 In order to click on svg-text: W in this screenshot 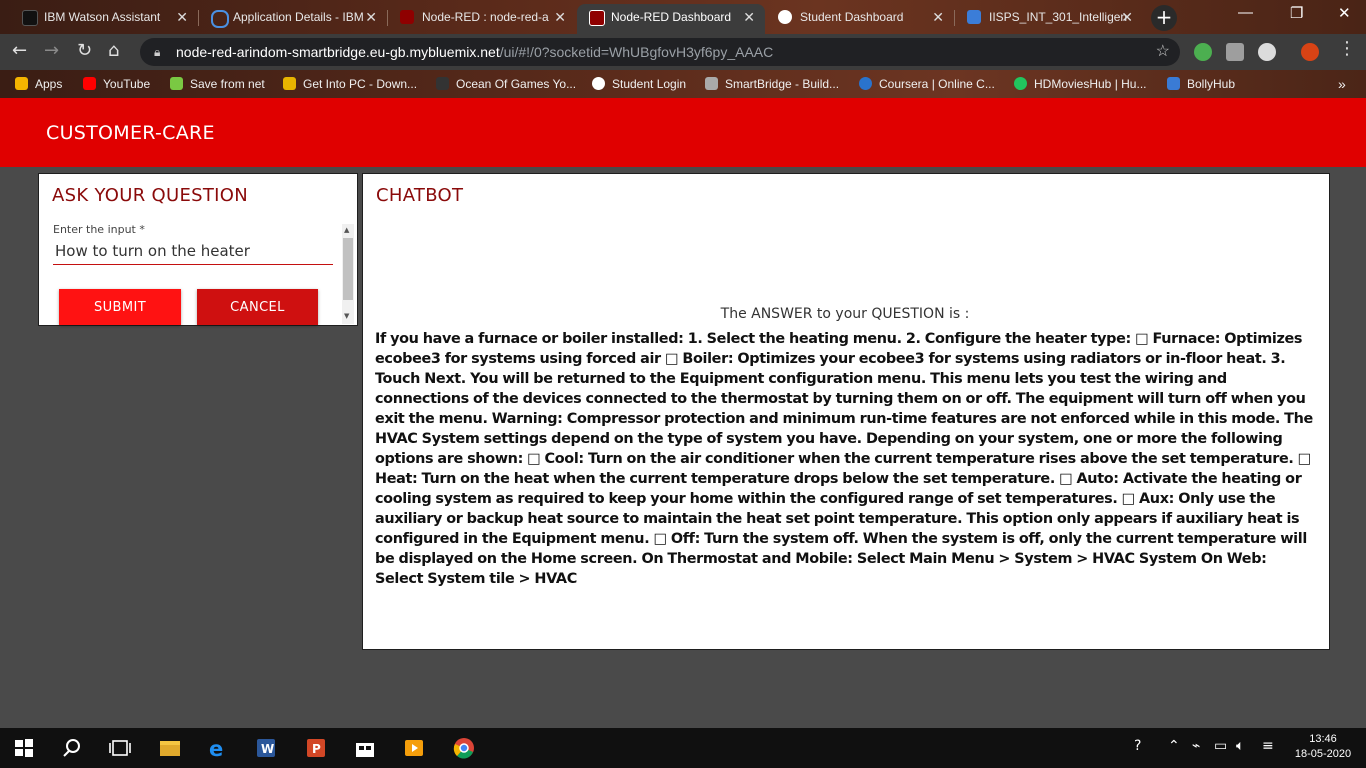, I will do `click(267, 749)`.